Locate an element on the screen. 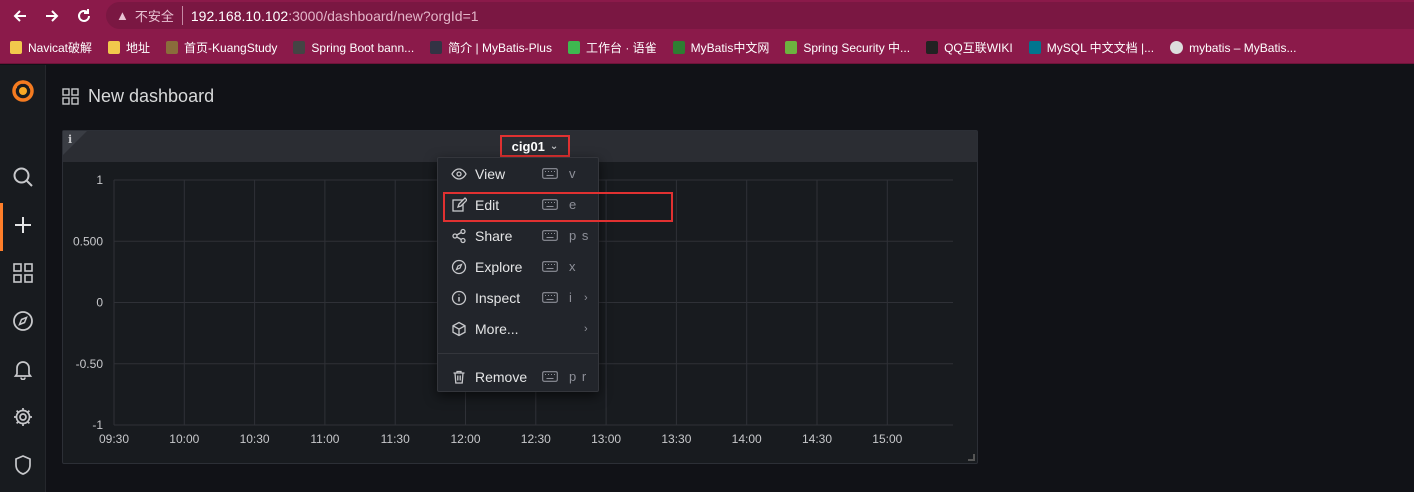 The height and width of the screenshot is (492, 1414). bookmark-item: MyBatis中文网 is located at coordinates (721, 47).